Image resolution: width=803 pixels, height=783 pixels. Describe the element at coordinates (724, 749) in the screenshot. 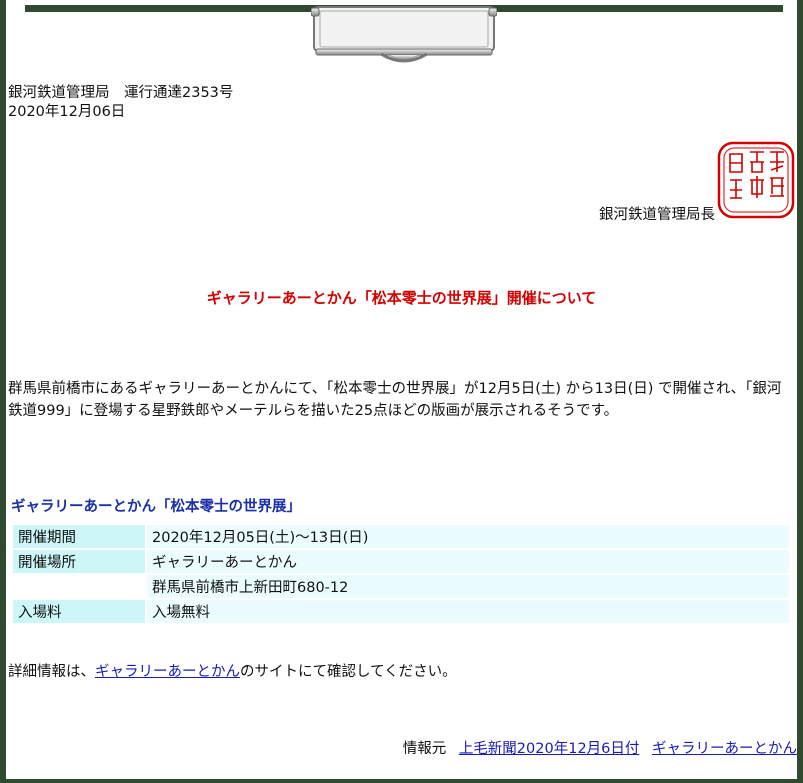

I see `gallery-source-link: ギャラリーあーとかん` at that location.